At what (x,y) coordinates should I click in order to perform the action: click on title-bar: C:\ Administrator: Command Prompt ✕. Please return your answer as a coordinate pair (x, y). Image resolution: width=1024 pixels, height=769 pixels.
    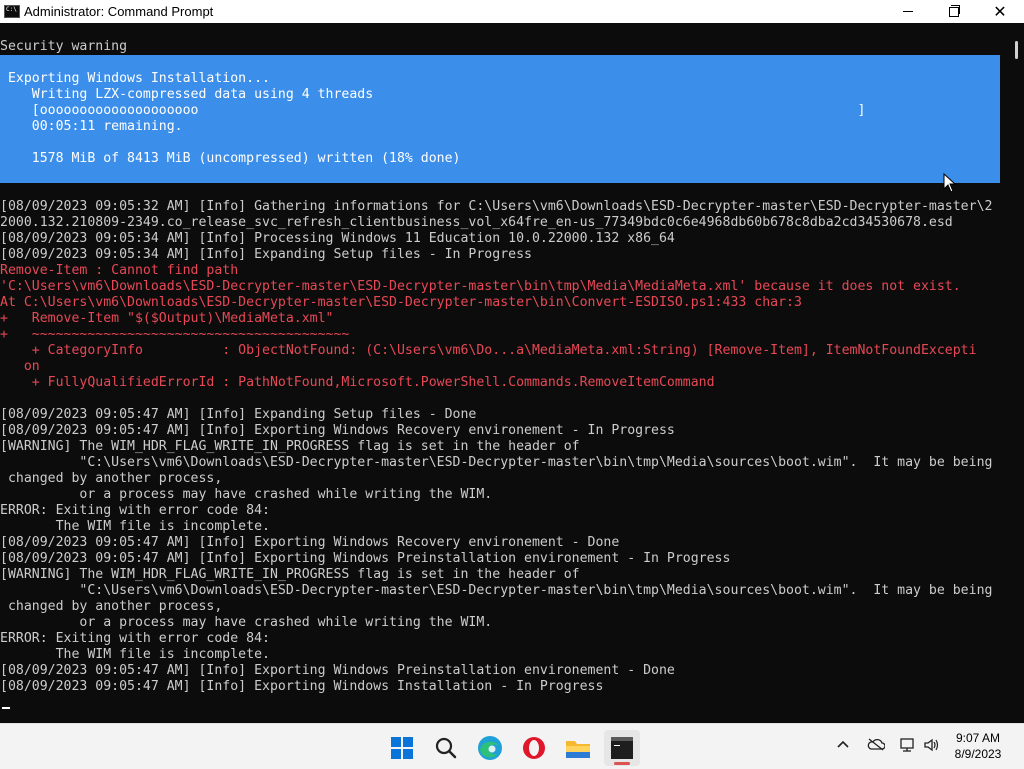
    Looking at the image, I should click on (512, 11).